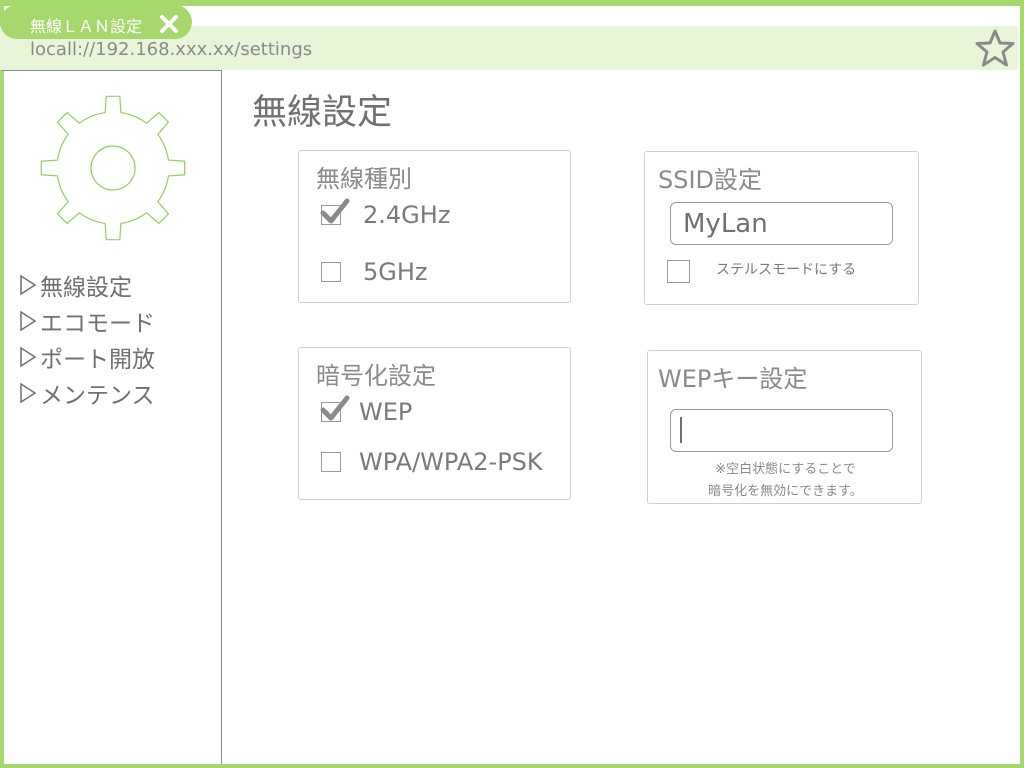 This screenshot has height=768, width=1024. I want to click on close-icon, so click(169, 24).